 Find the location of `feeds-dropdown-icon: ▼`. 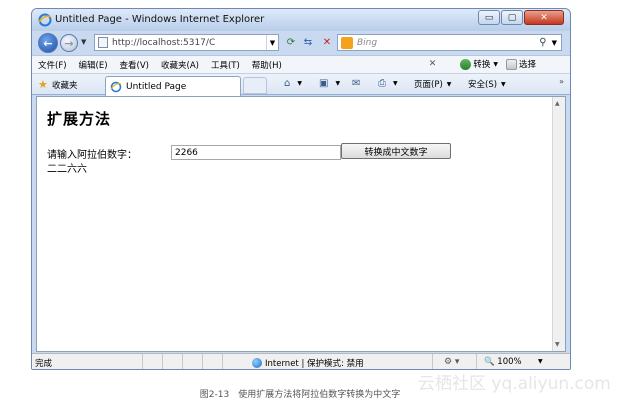

feeds-dropdown-icon: ▼ is located at coordinates (337, 83).